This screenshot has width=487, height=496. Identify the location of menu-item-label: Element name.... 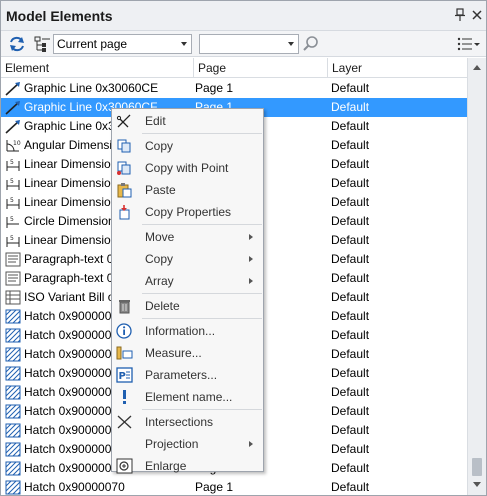
(189, 397).